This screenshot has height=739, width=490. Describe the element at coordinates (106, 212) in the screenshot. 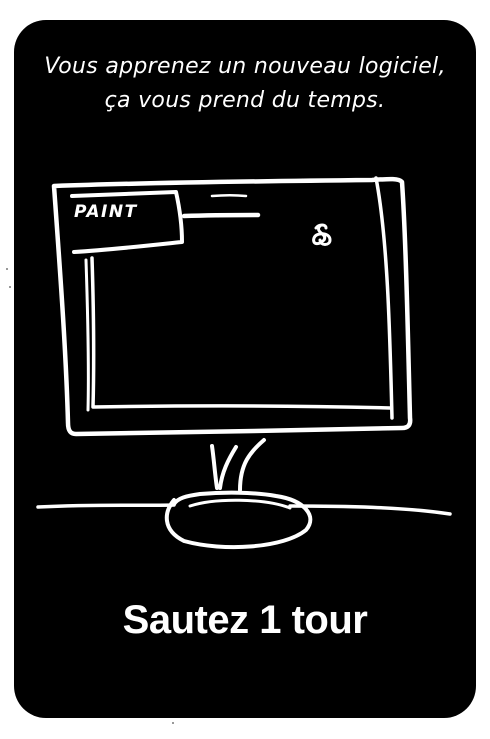

I see `screen-label: PAINT` at that location.